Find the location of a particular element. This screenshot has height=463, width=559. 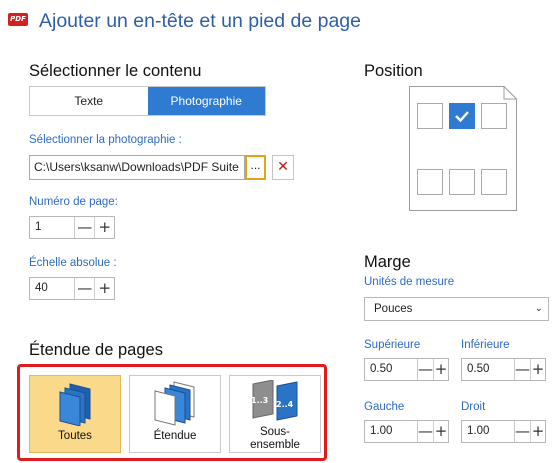

page-number-decrement: — is located at coordinates (85, 227).